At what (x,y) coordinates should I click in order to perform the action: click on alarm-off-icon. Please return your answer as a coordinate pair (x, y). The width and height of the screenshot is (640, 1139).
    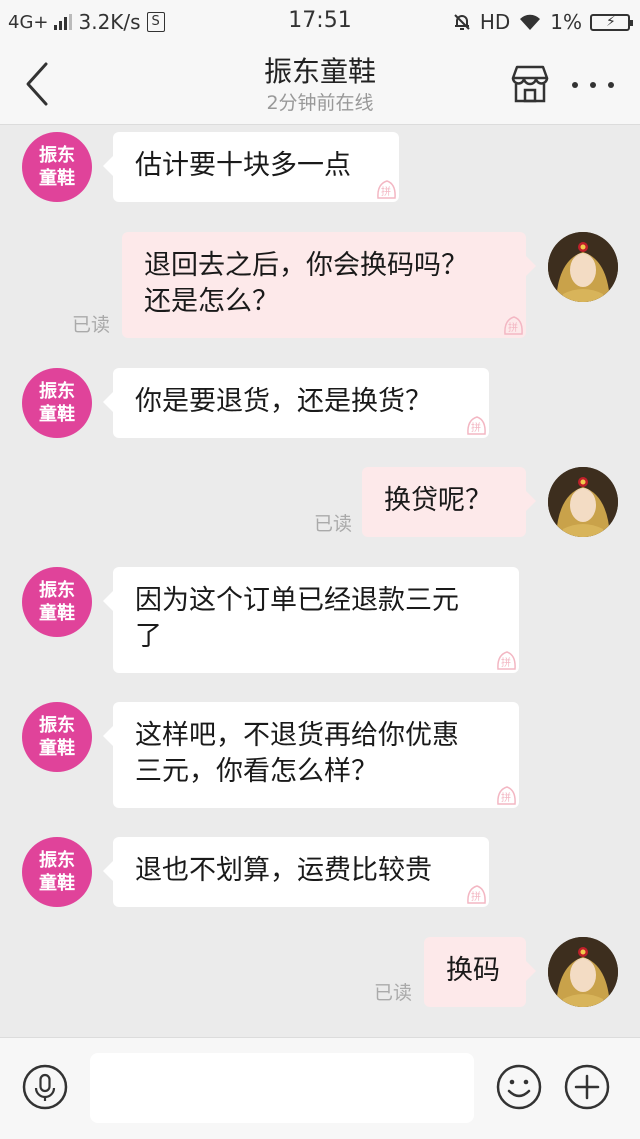
    Looking at the image, I should click on (462, 22).